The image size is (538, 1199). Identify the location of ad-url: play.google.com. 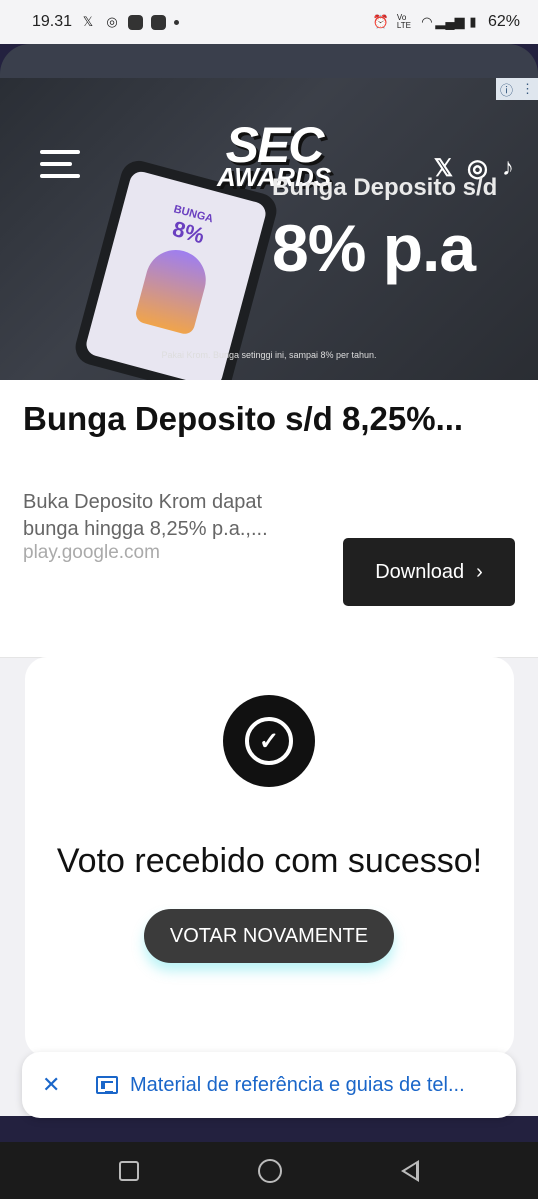
(91, 552).